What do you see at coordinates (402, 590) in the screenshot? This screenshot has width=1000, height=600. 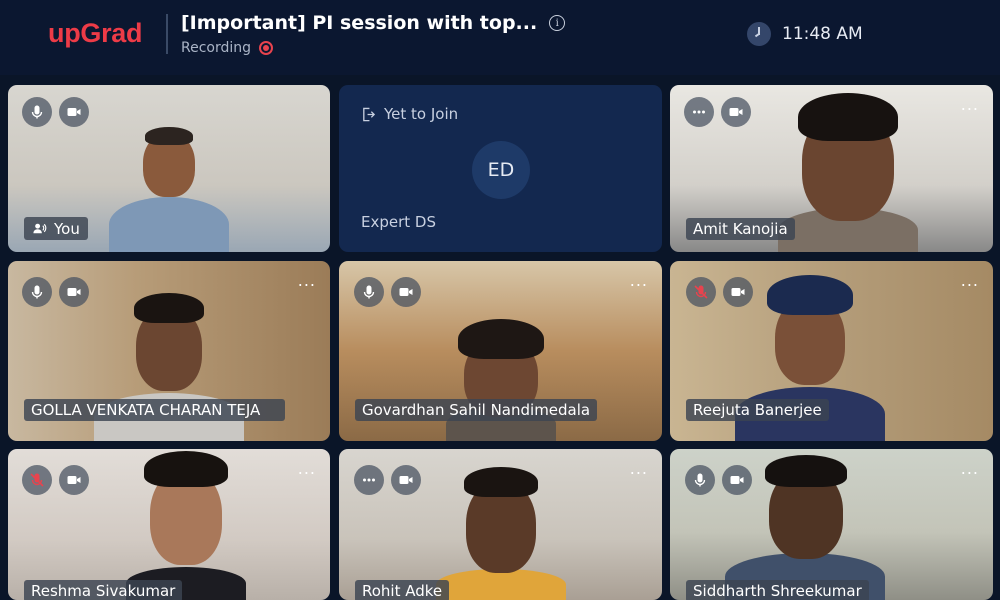 I see `participant-name-rohit-adke: Rohit Adke` at bounding box center [402, 590].